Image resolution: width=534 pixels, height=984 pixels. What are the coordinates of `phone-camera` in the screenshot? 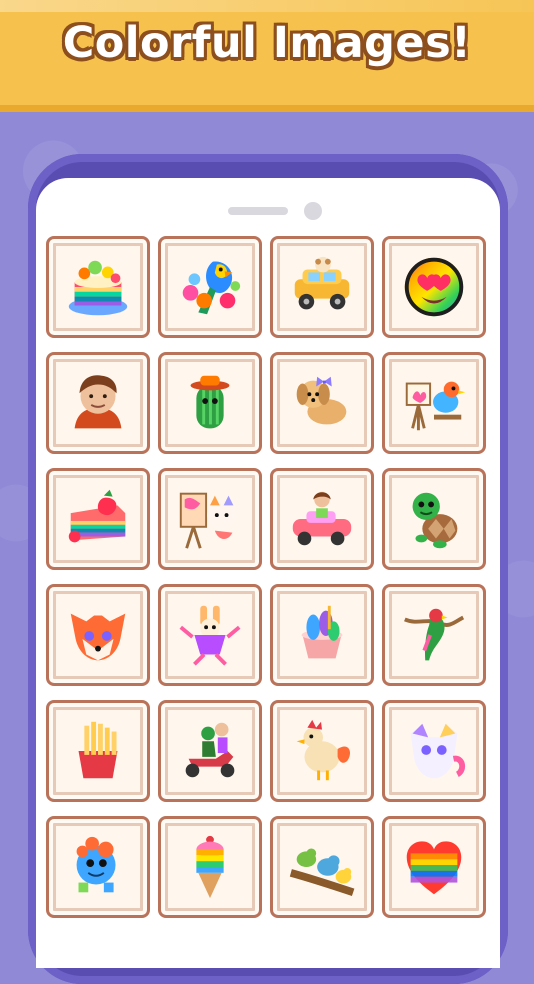 It's located at (313, 211).